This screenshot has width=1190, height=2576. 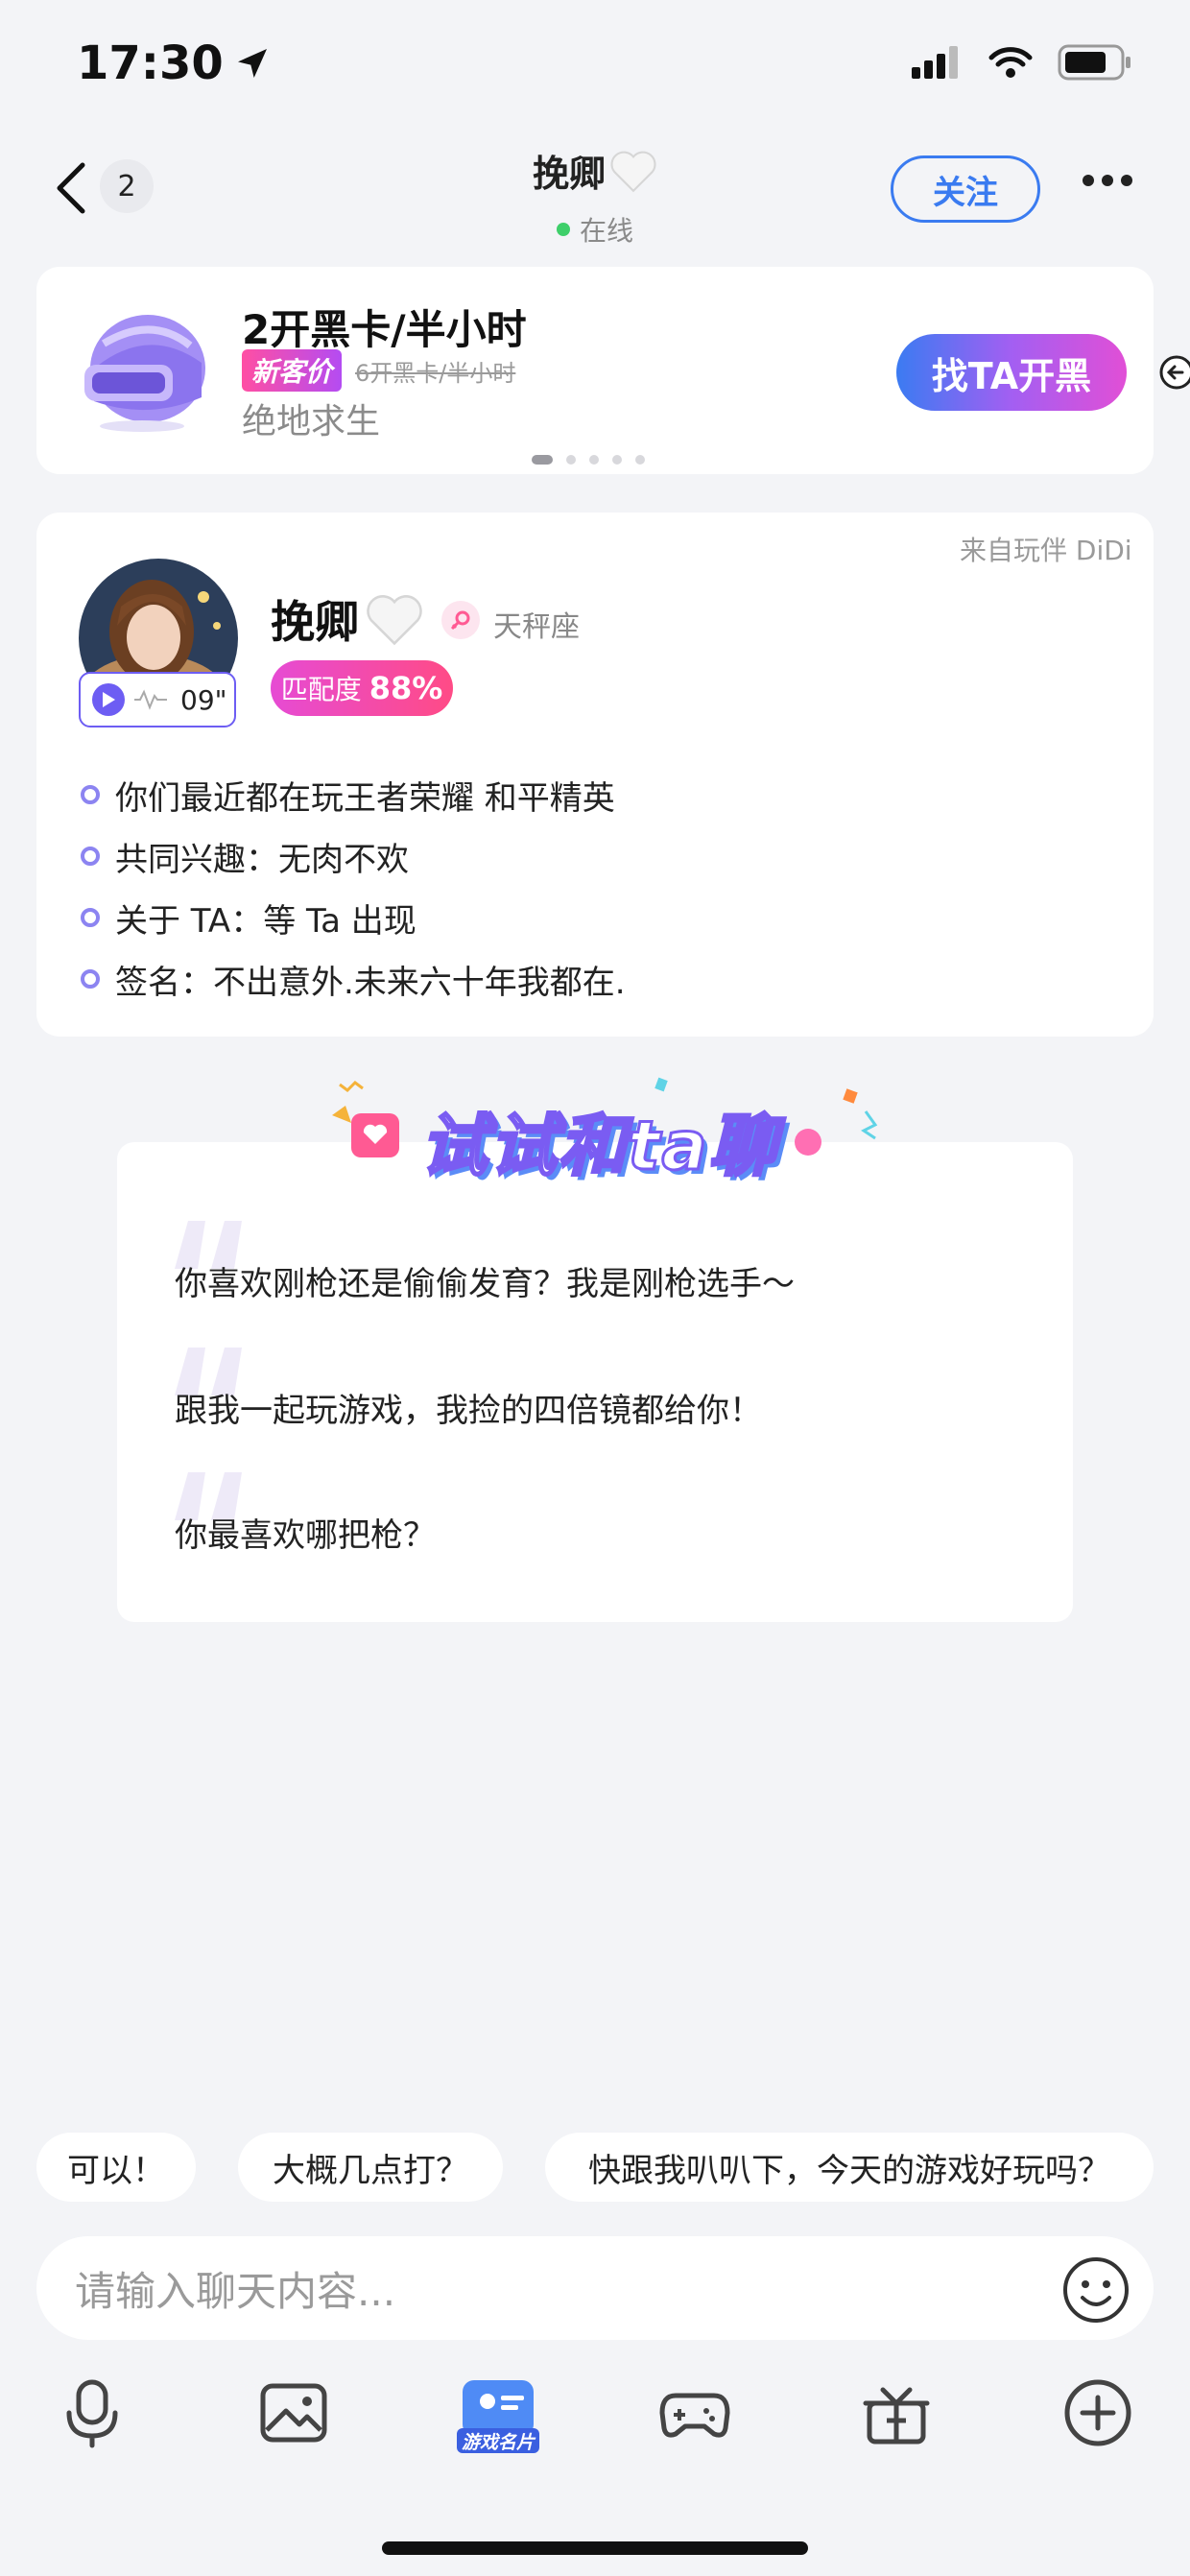 What do you see at coordinates (265, 921) in the screenshot?
I see `fact-text: 关于 TA：等 Ta 出现` at bounding box center [265, 921].